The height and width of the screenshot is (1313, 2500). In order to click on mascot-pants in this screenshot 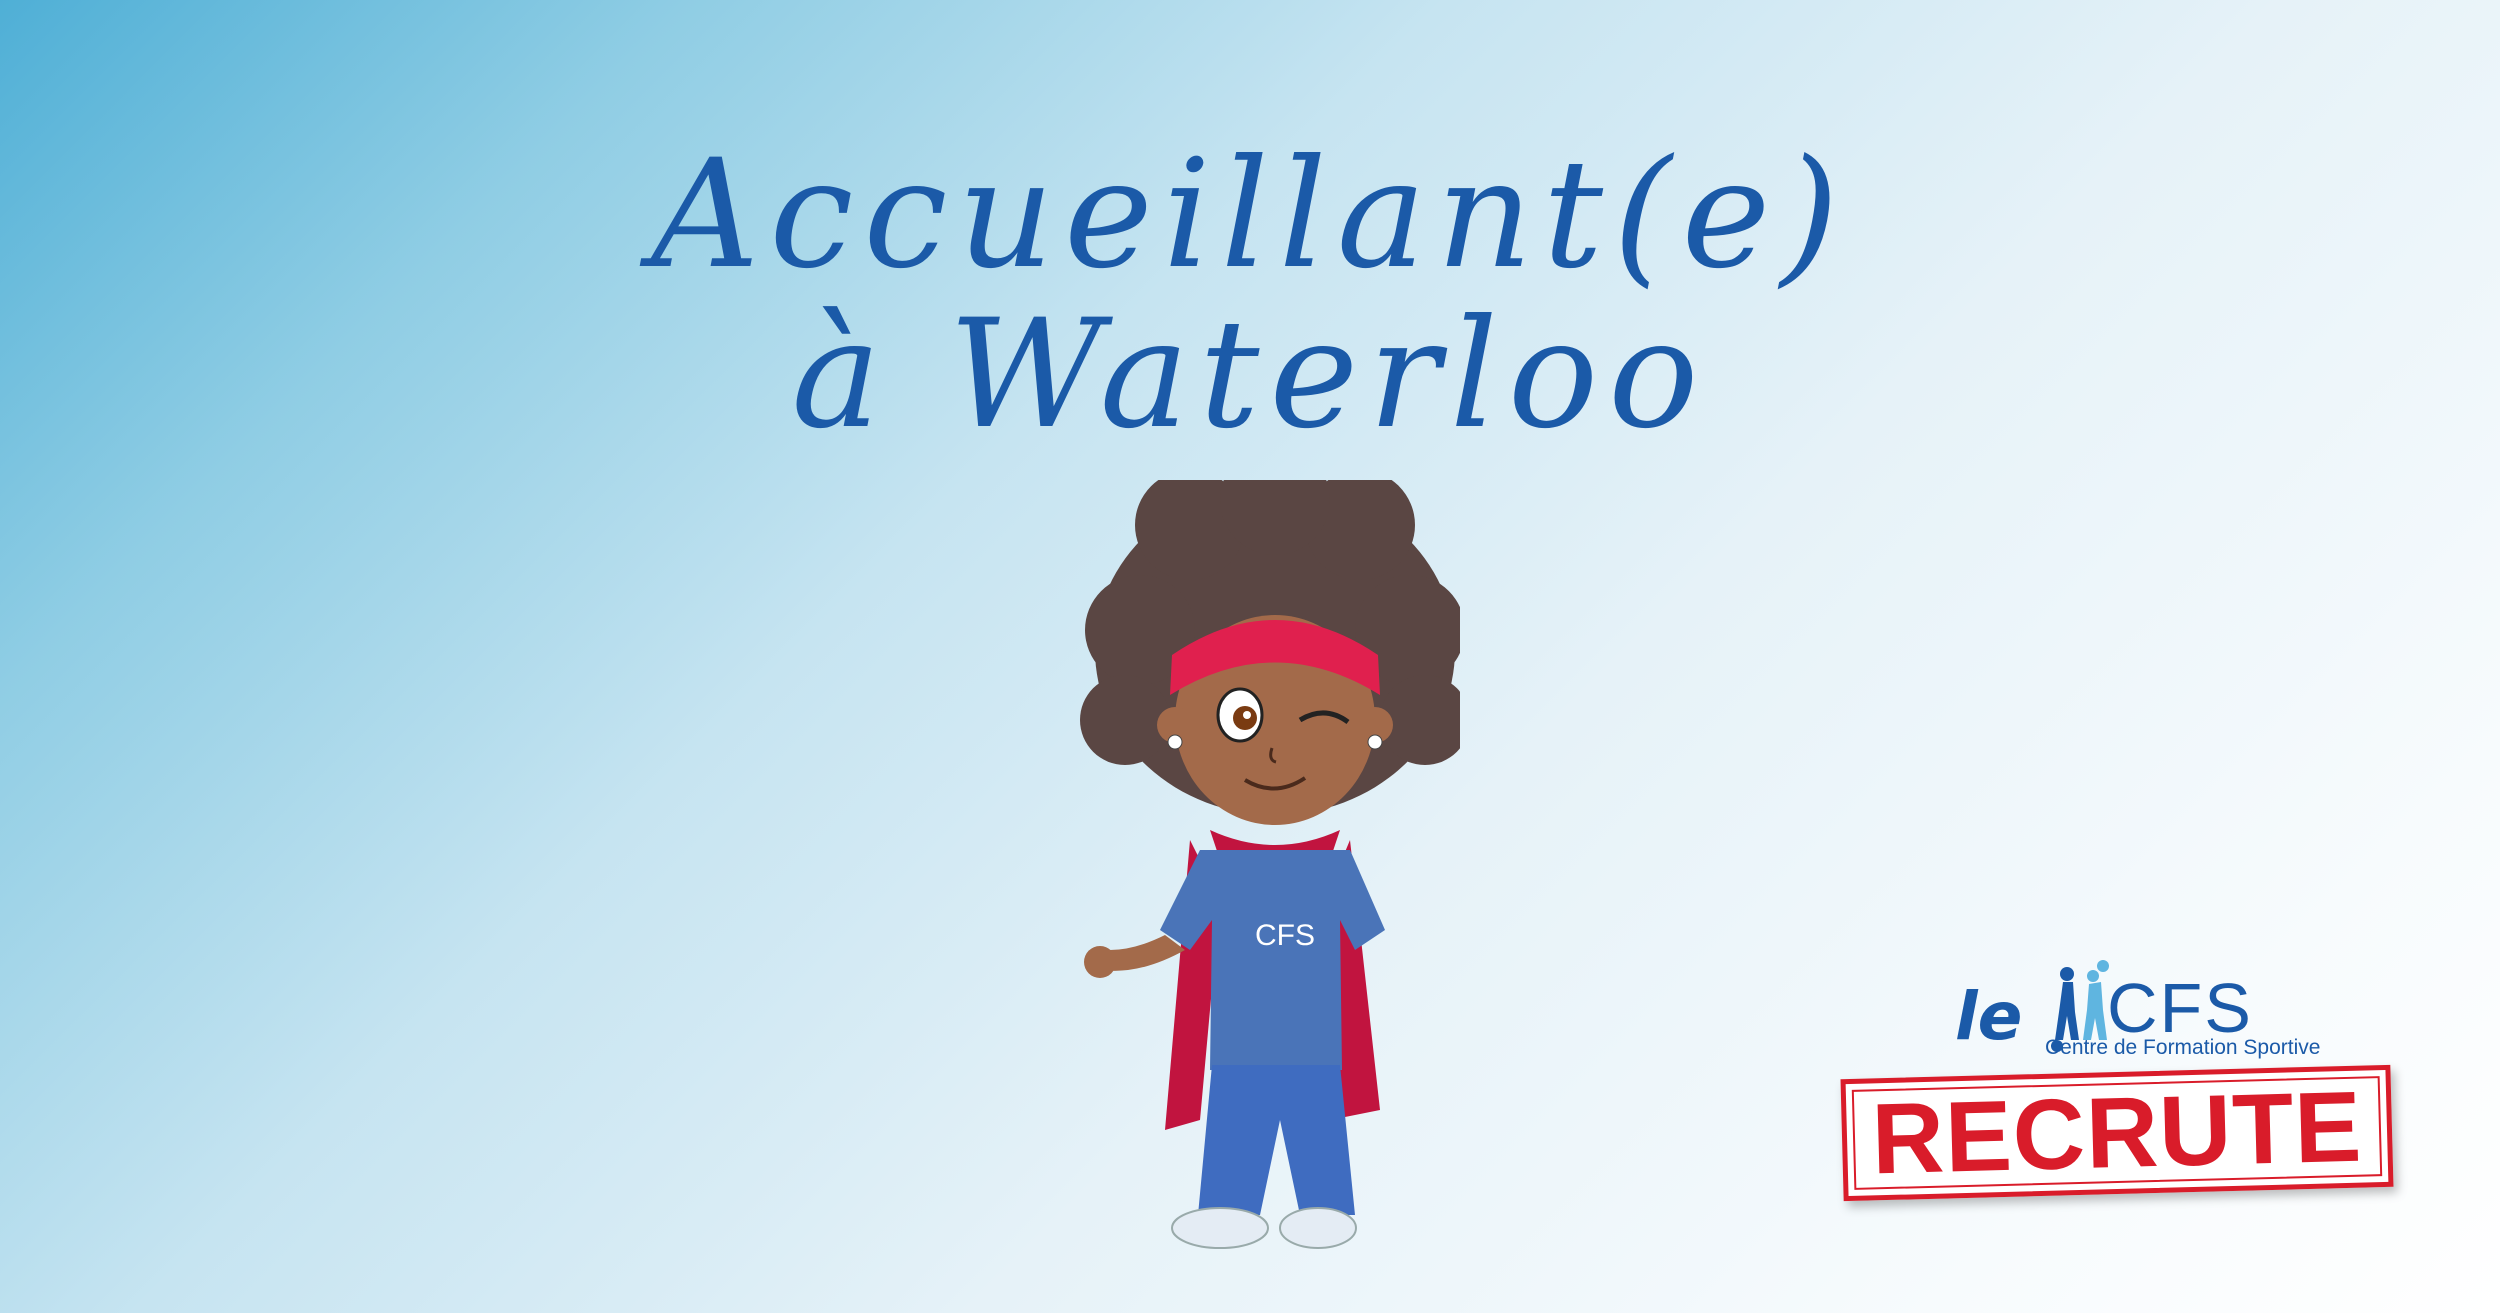, I will do `click(1276, 1140)`.